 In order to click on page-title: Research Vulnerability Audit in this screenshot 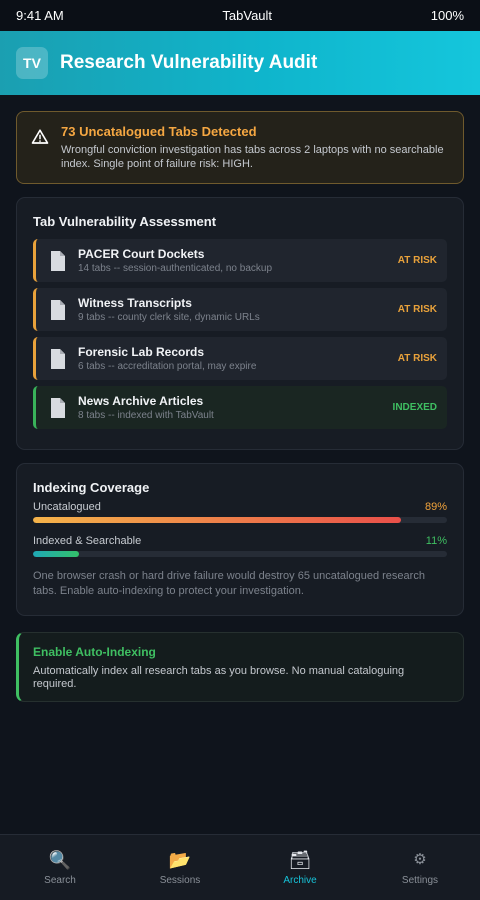, I will do `click(189, 62)`.